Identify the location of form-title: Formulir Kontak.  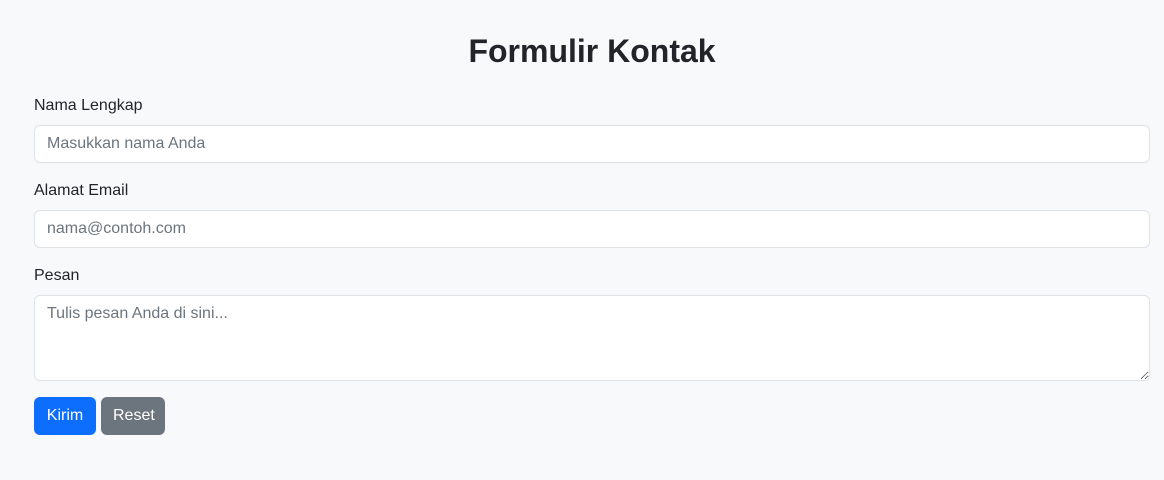
(592, 51).